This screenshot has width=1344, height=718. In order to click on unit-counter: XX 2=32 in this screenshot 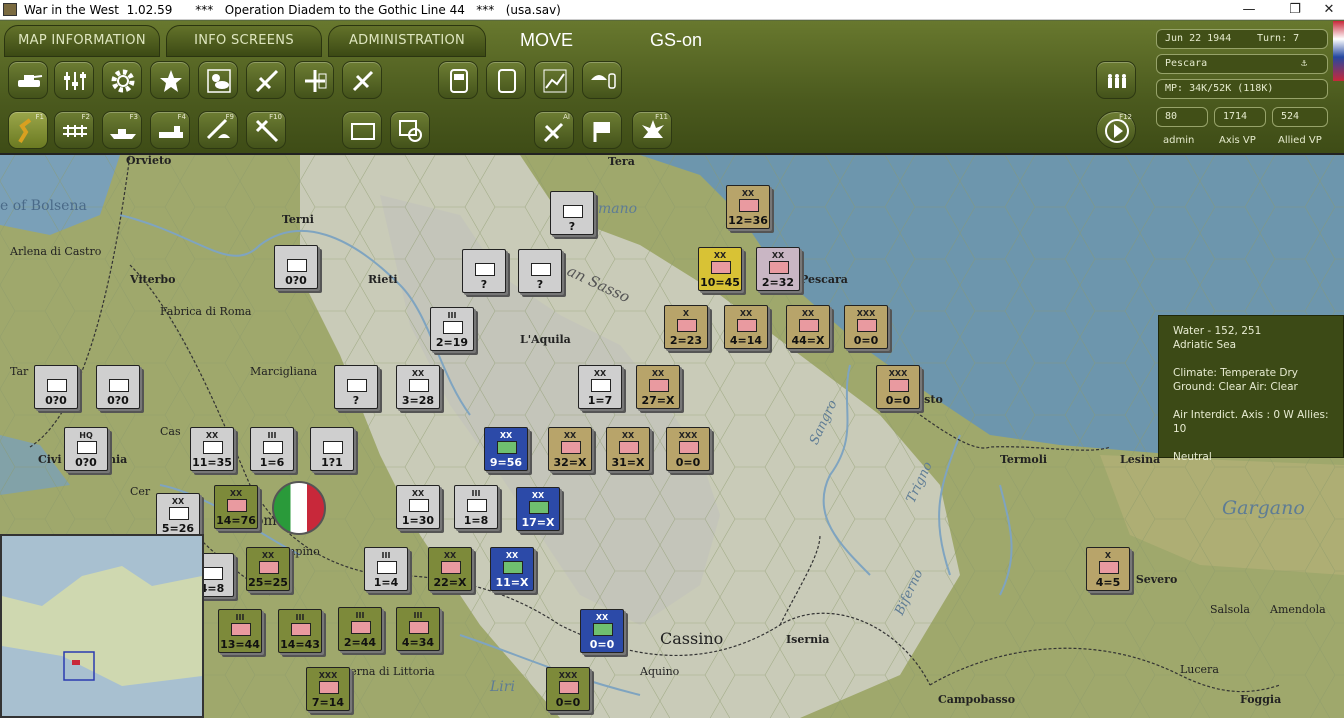, I will do `click(778, 269)`.